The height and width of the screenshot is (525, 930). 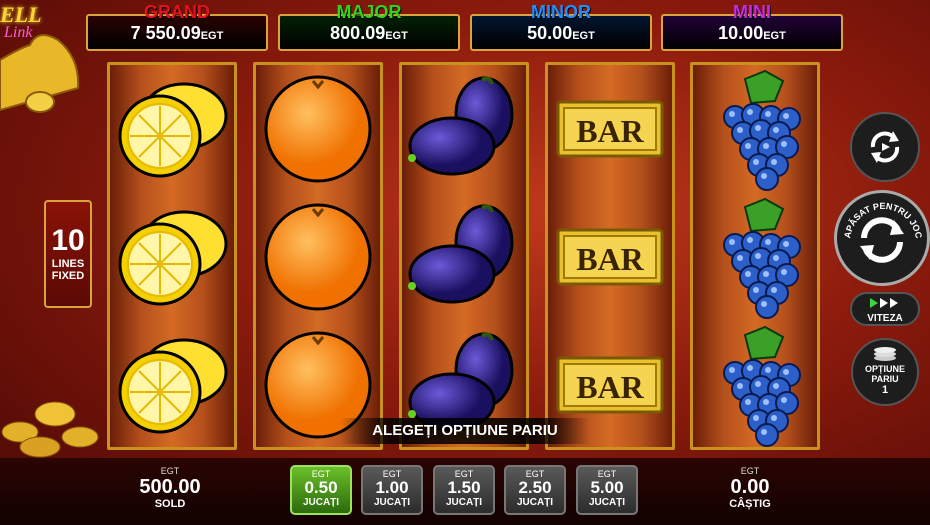 I want to click on bet-value: 0.50, so click(x=321, y=487).